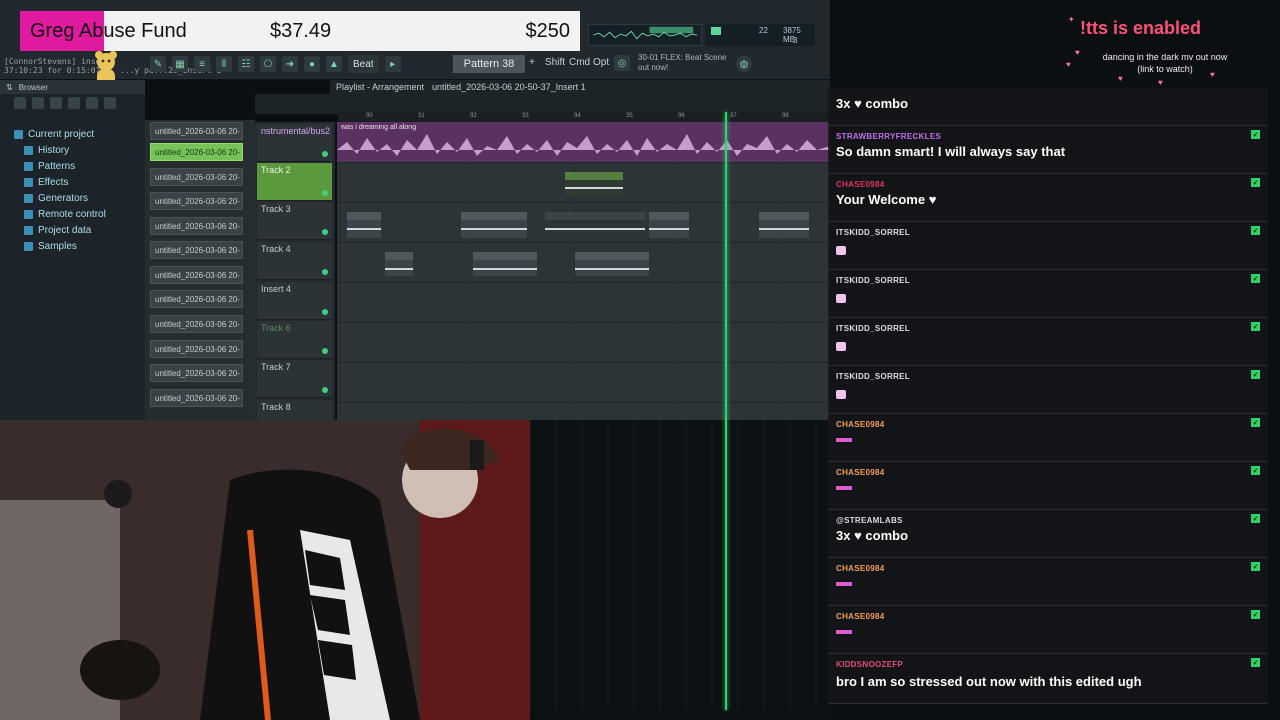 This screenshot has width=1280, height=720. What do you see at coordinates (784, 225) in the screenshot?
I see `clip: touch...ert 1` at bounding box center [784, 225].